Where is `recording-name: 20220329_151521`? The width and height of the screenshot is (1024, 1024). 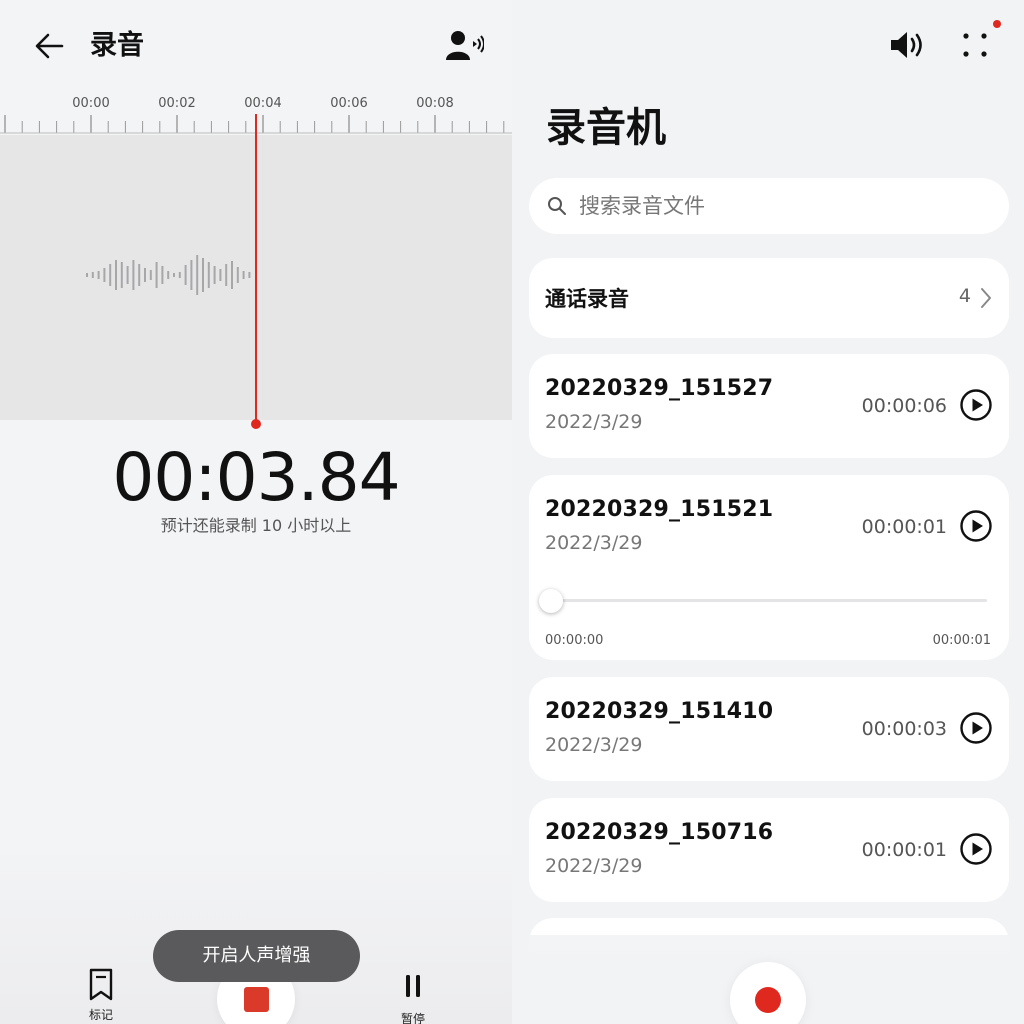 recording-name: 20220329_151521 is located at coordinates (659, 509).